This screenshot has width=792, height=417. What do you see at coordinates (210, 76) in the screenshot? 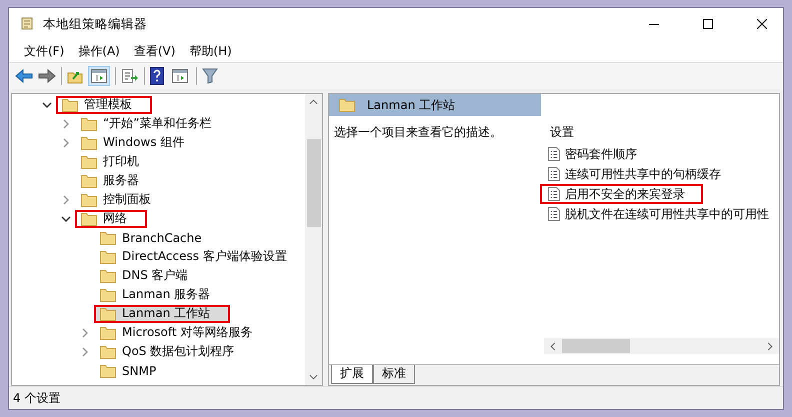
I see `filter-icon` at bounding box center [210, 76].